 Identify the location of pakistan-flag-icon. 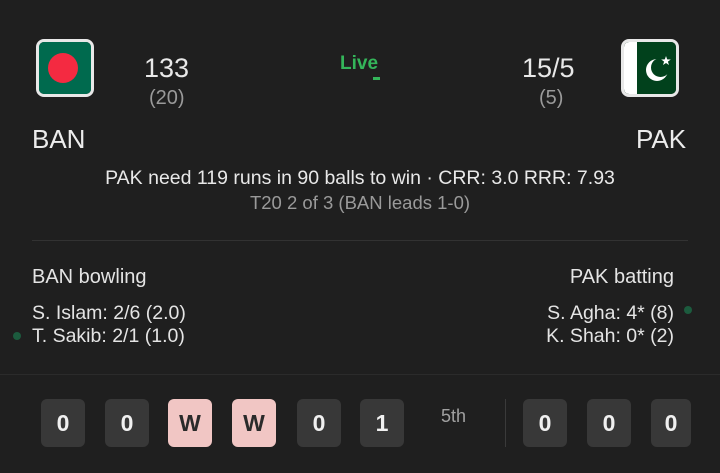
(650, 68).